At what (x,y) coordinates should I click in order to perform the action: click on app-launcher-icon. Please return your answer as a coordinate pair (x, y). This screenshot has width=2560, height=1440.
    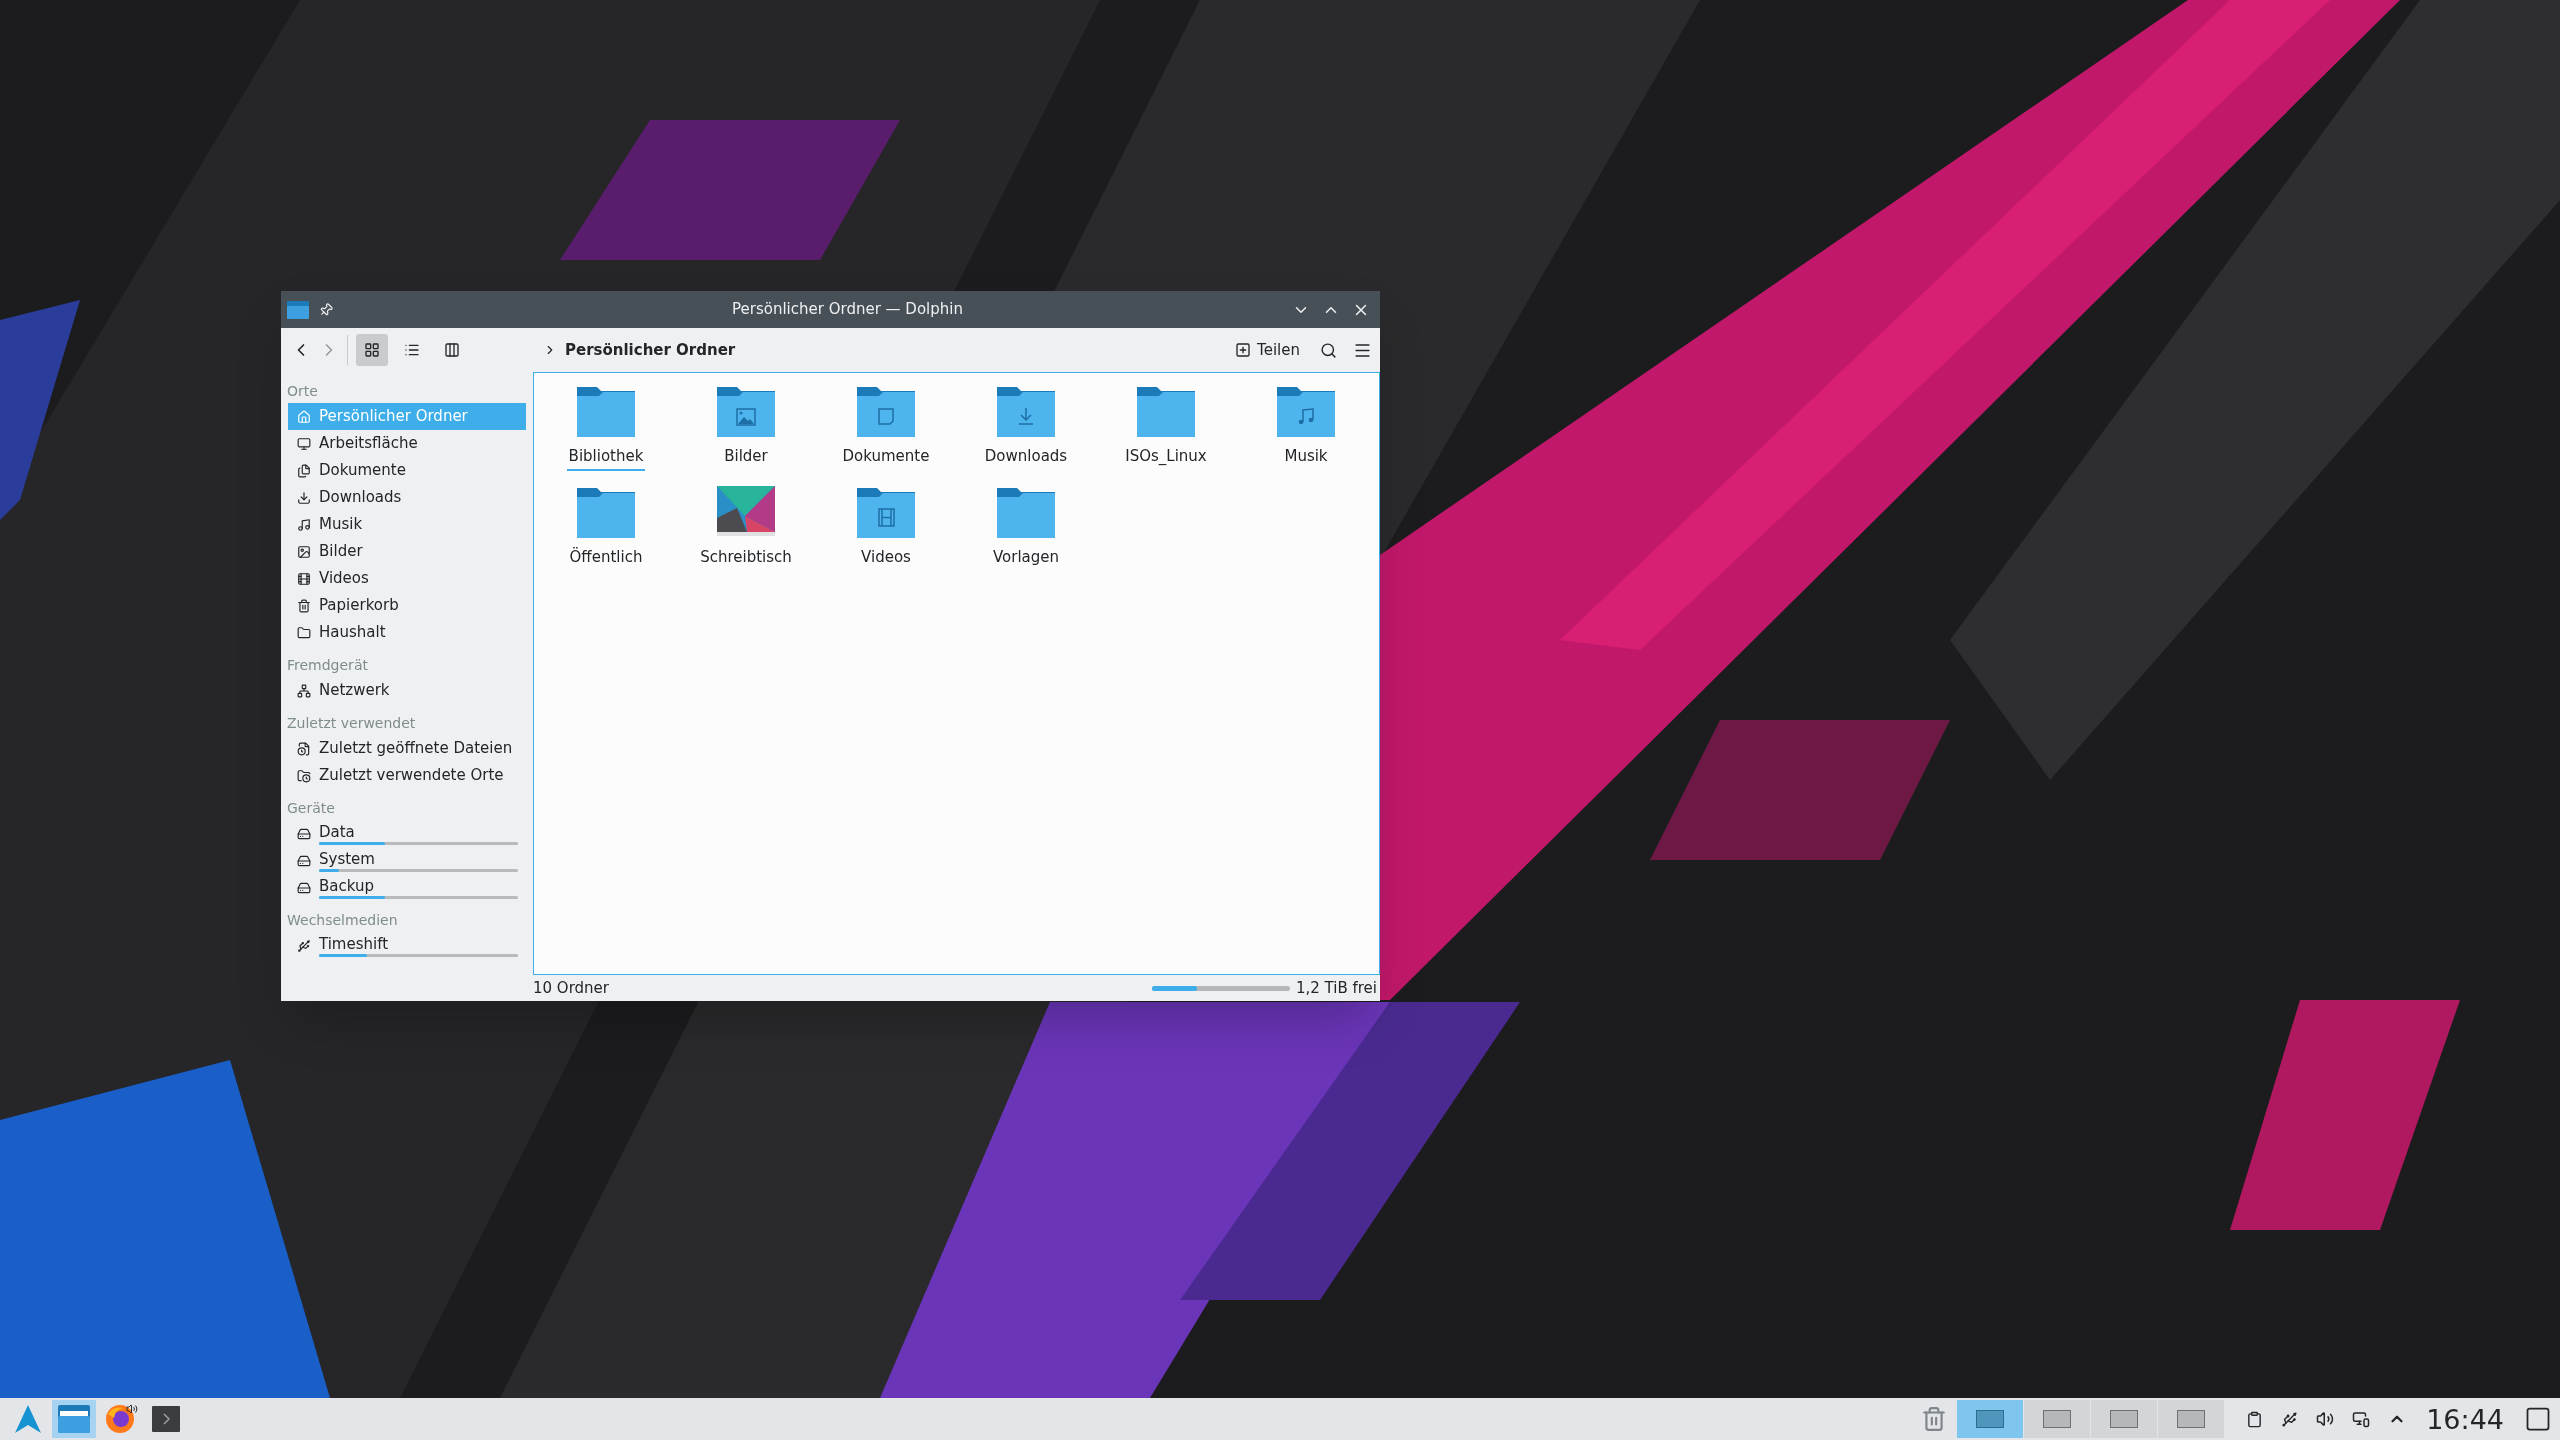
    Looking at the image, I should click on (28, 1419).